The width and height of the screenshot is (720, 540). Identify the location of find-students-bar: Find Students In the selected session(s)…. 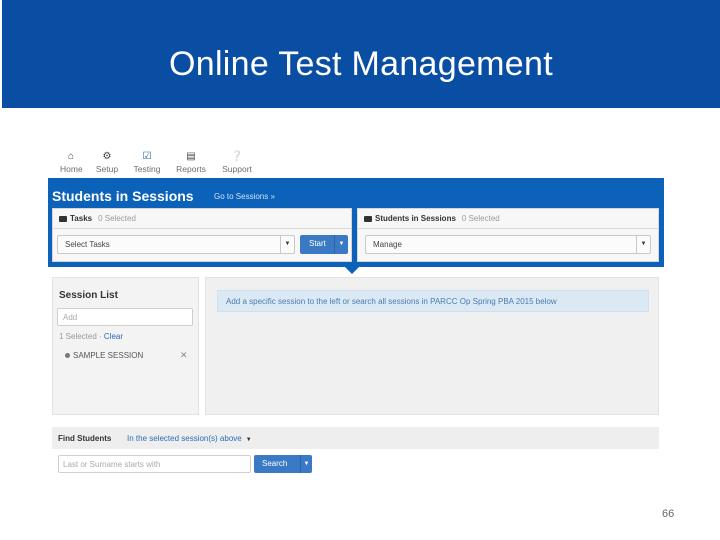
(355, 438).